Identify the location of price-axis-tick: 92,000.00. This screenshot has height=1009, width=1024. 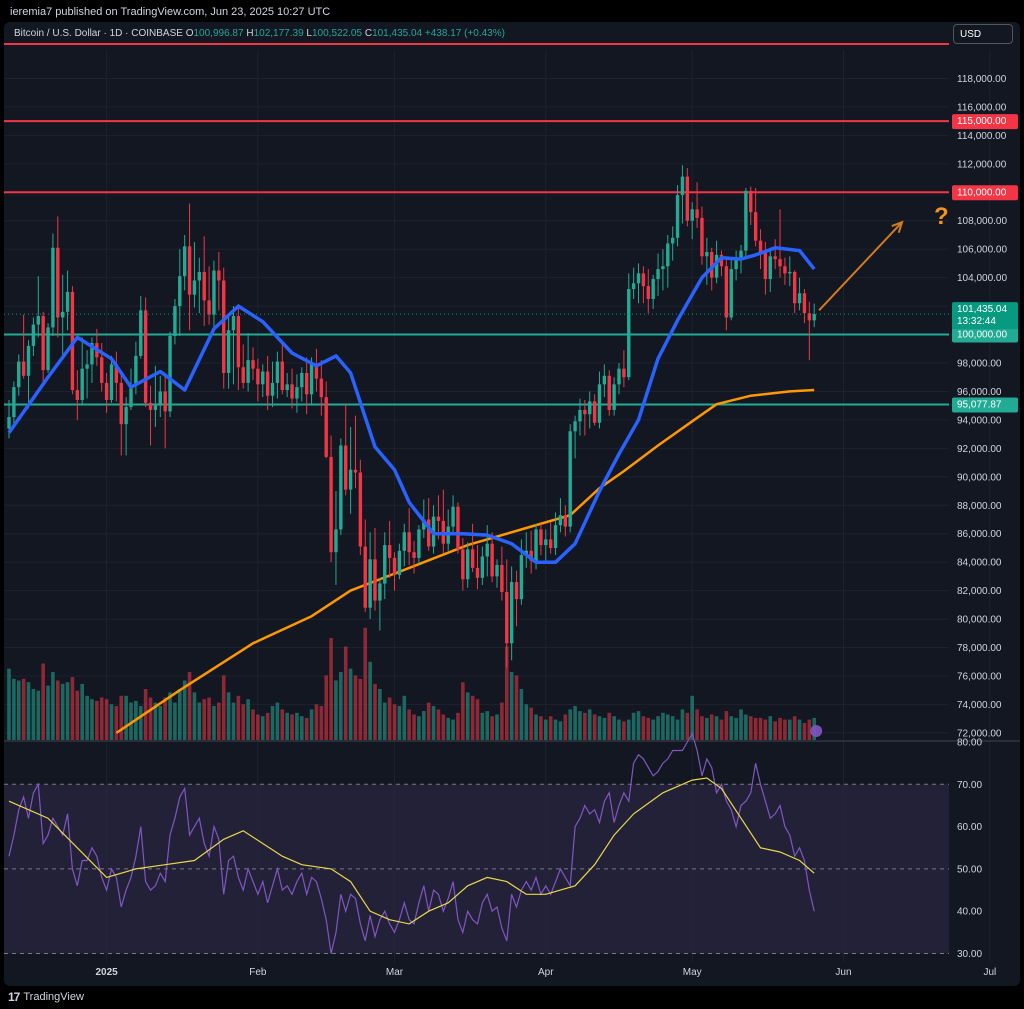
(979, 449).